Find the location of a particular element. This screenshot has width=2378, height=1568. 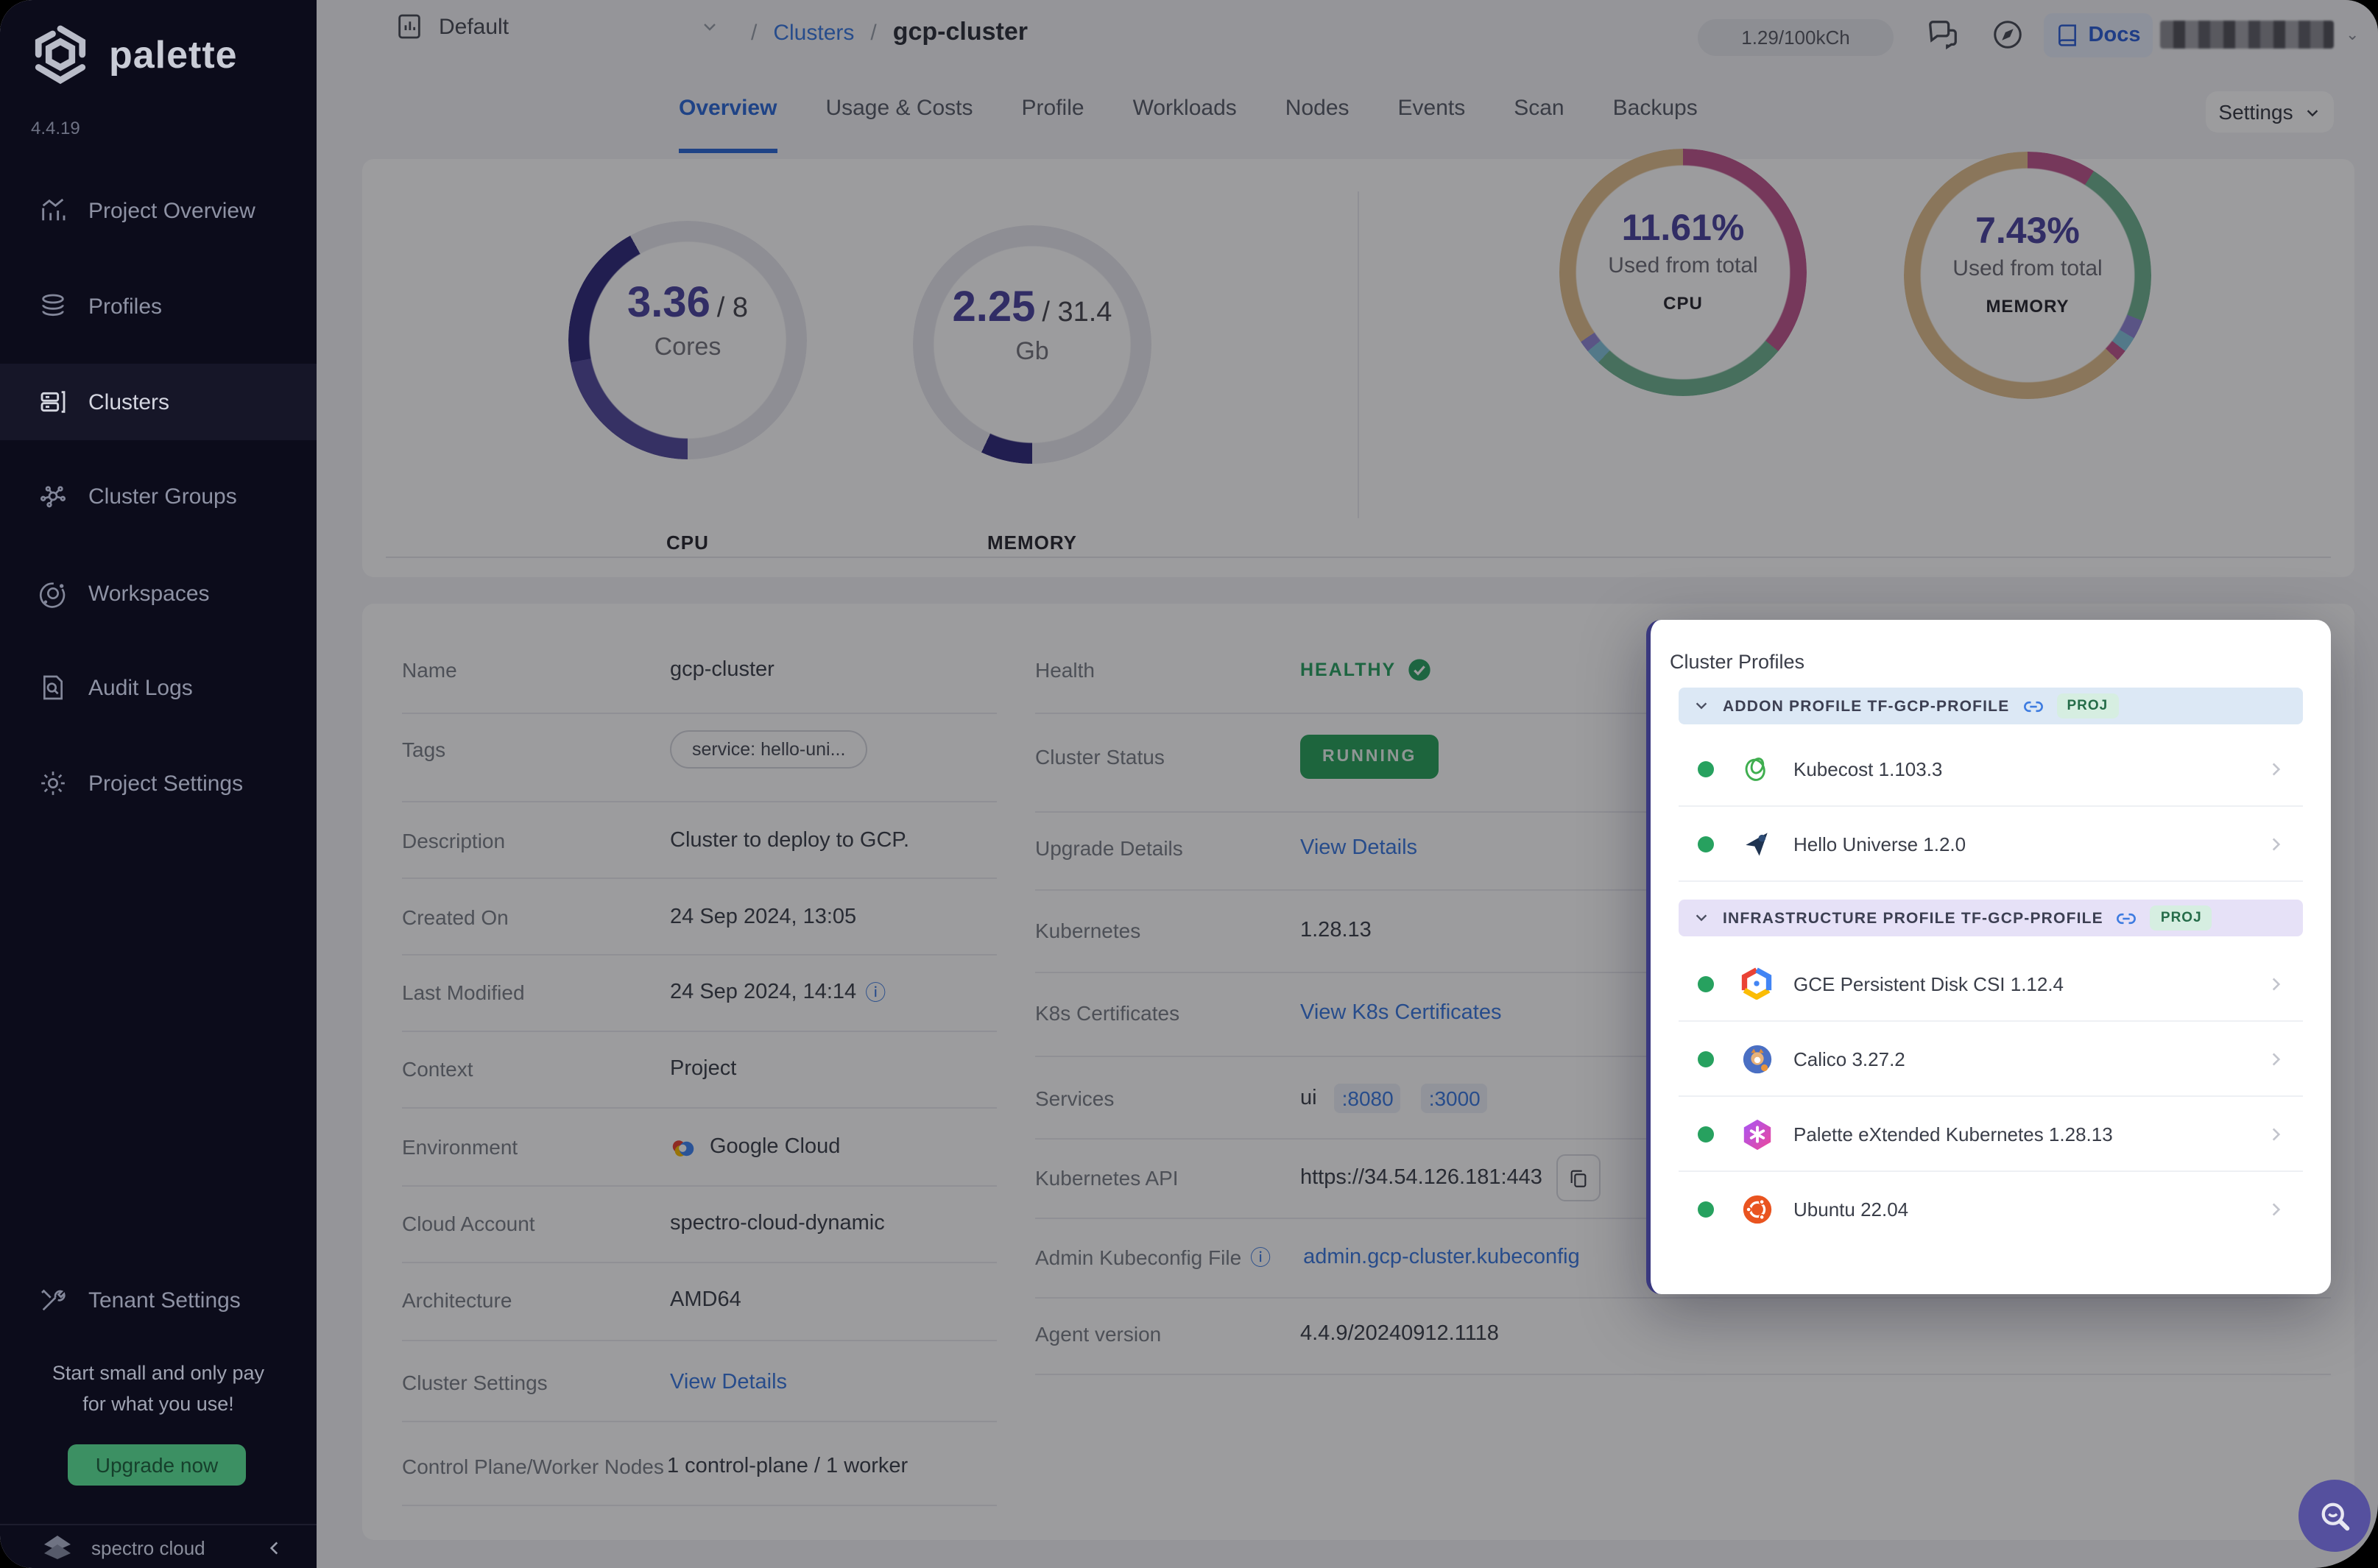

audit-log-icon is located at coordinates (53, 687).